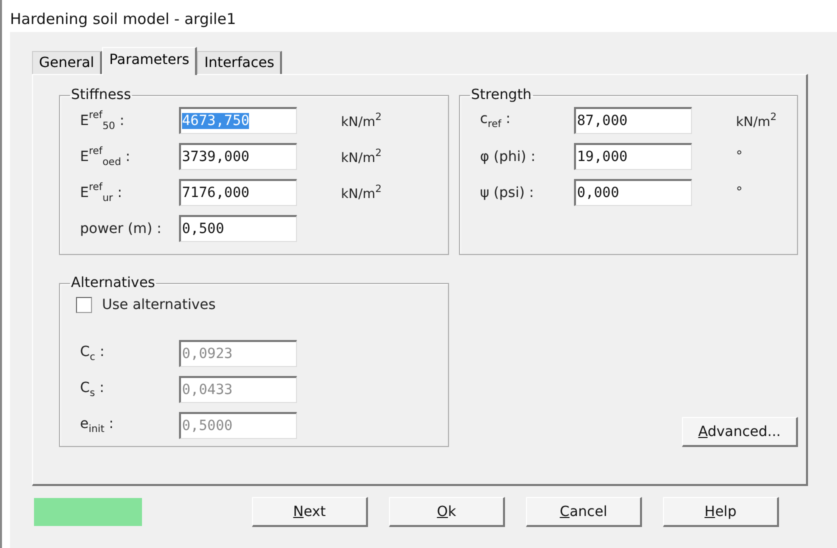 The width and height of the screenshot is (837, 548). I want to click on input-field: 3739,000, so click(238, 156).